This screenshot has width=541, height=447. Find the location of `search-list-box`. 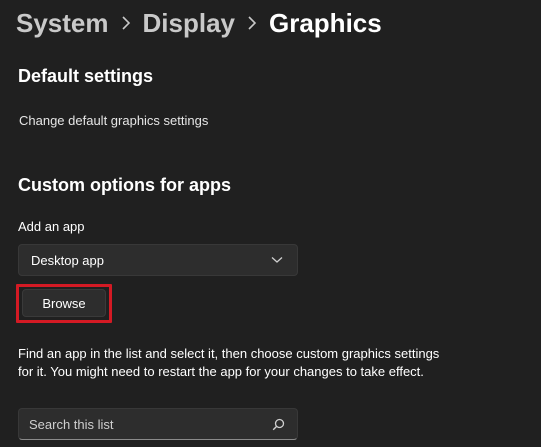

search-list-box is located at coordinates (158, 424).